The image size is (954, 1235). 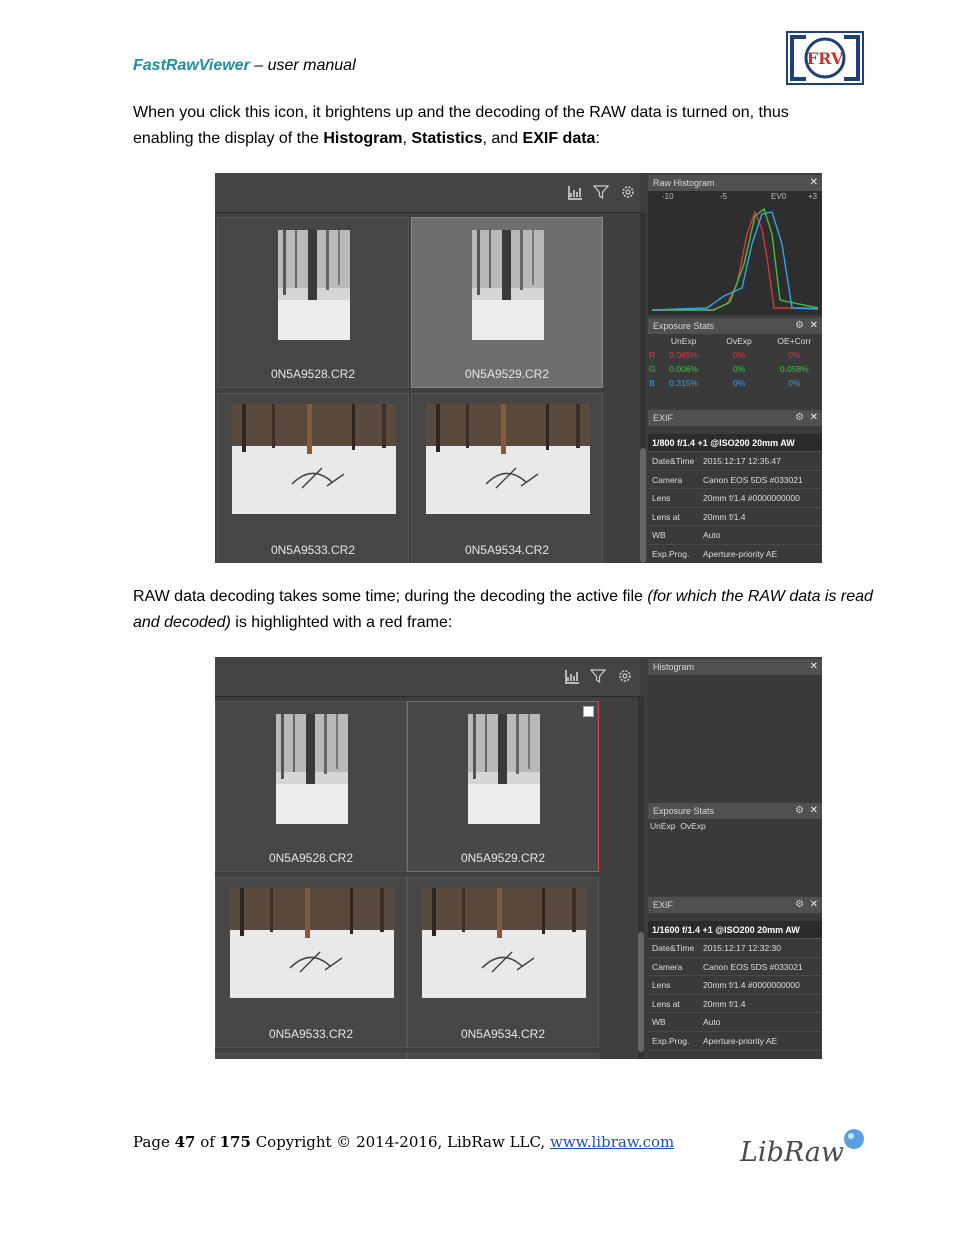 What do you see at coordinates (185, 1142) in the screenshot?
I see `page-number: 47` at bounding box center [185, 1142].